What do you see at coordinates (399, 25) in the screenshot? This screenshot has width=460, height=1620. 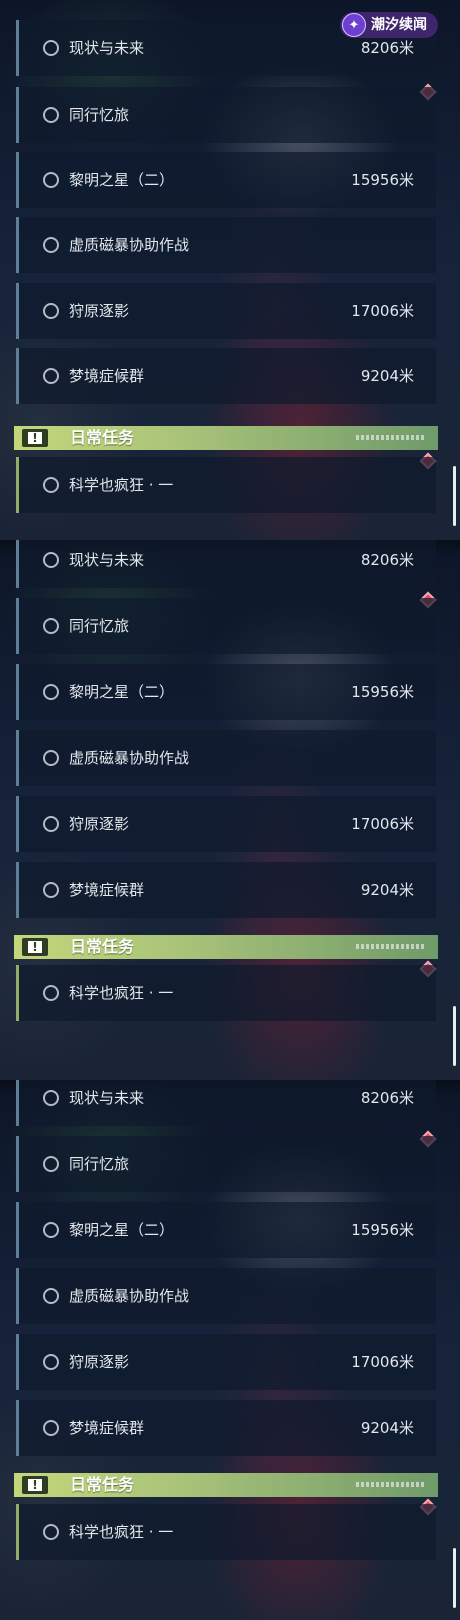 I see `watermark-text: 潮汐续闻` at bounding box center [399, 25].